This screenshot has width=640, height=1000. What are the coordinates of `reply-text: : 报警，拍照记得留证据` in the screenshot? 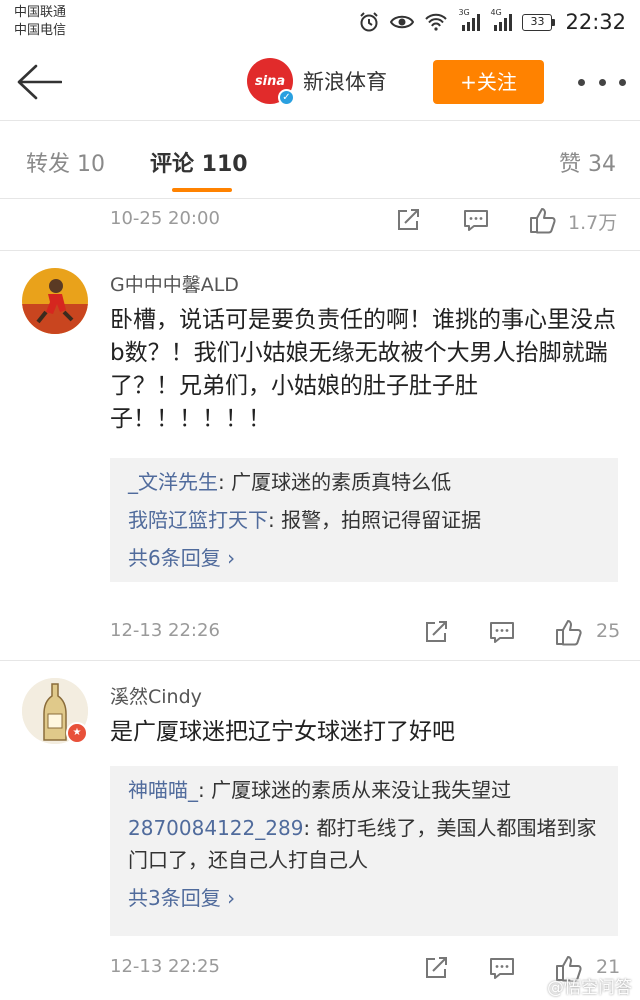 It's located at (375, 520).